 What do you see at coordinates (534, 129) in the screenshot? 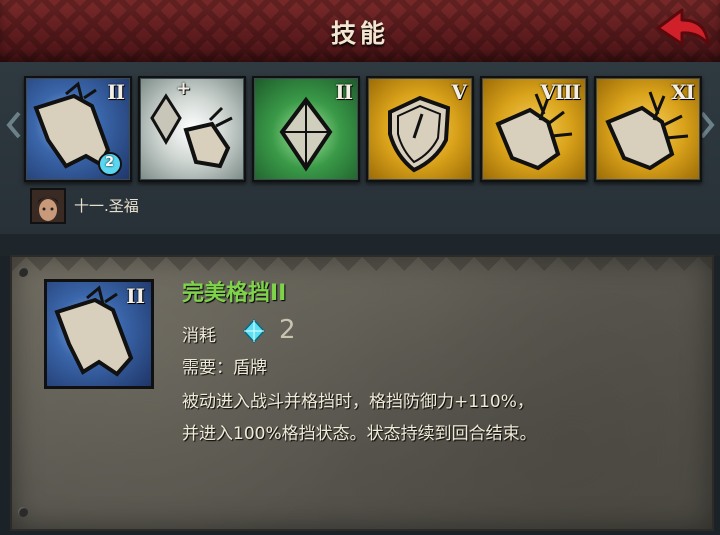
I see `skill-slot-5: VIII` at bounding box center [534, 129].